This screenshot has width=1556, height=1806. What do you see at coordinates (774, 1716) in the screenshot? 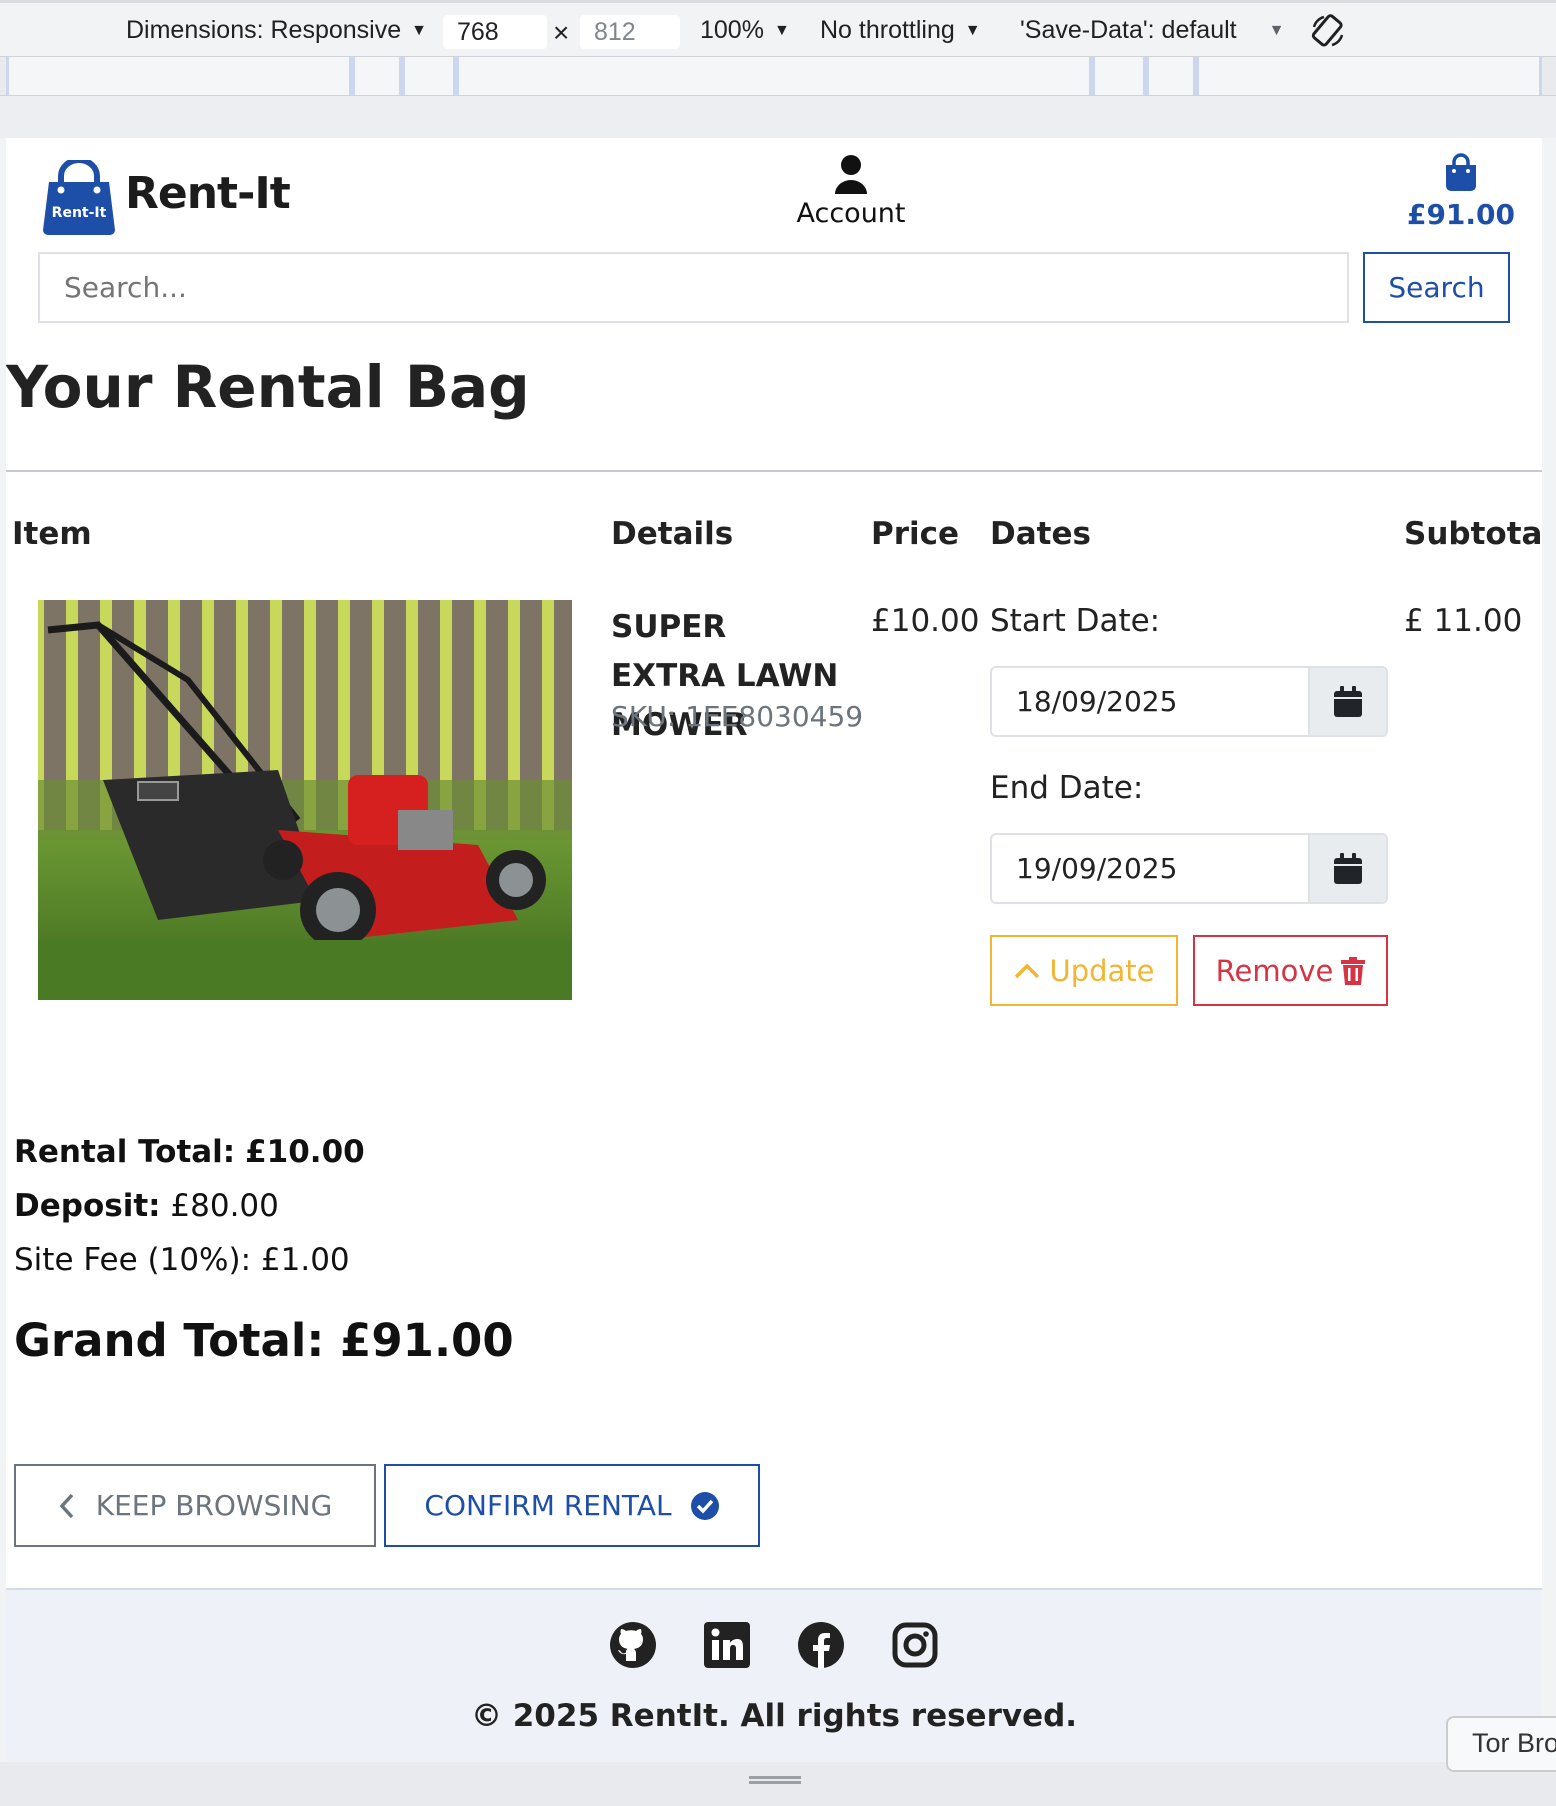
I see `copyright: © 2025 RentIt. All rights reserved.` at bounding box center [774, 1716].